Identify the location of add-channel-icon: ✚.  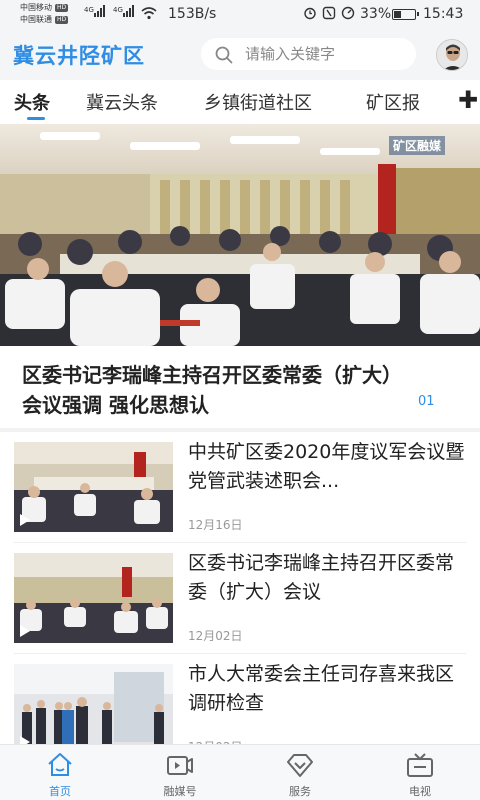
(468, 100).